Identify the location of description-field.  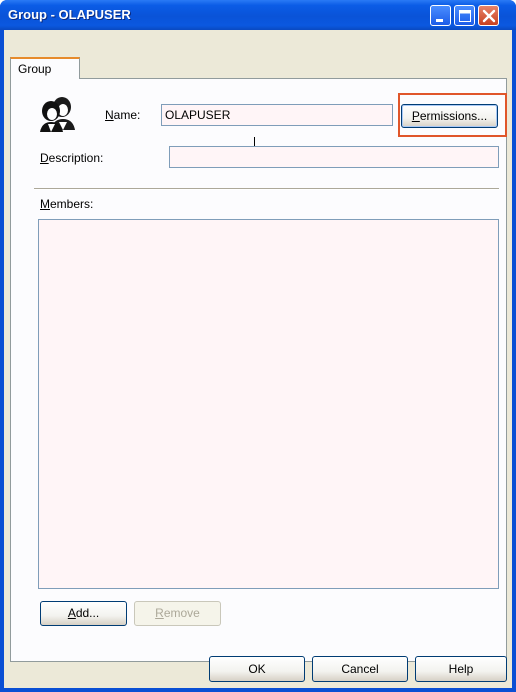
(334, 157).